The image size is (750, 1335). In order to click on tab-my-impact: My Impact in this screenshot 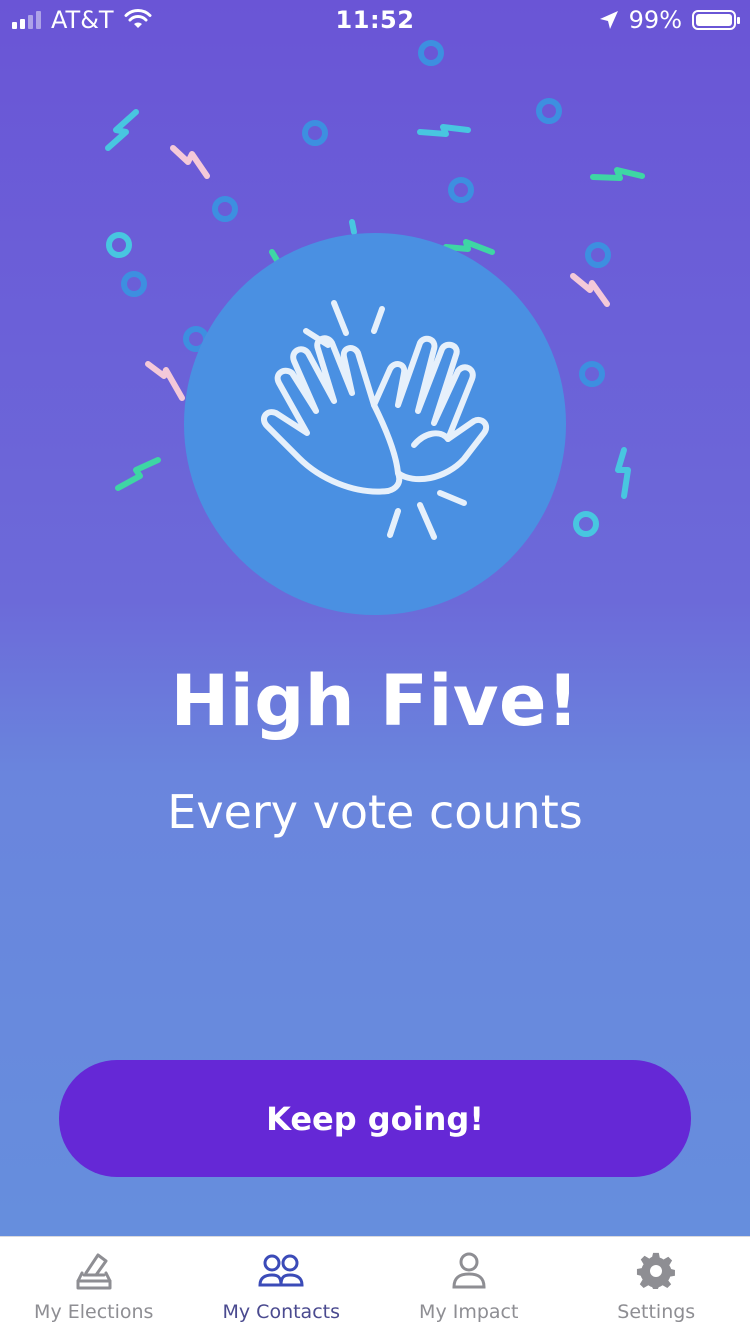, I will do `click(469, 1286)`.